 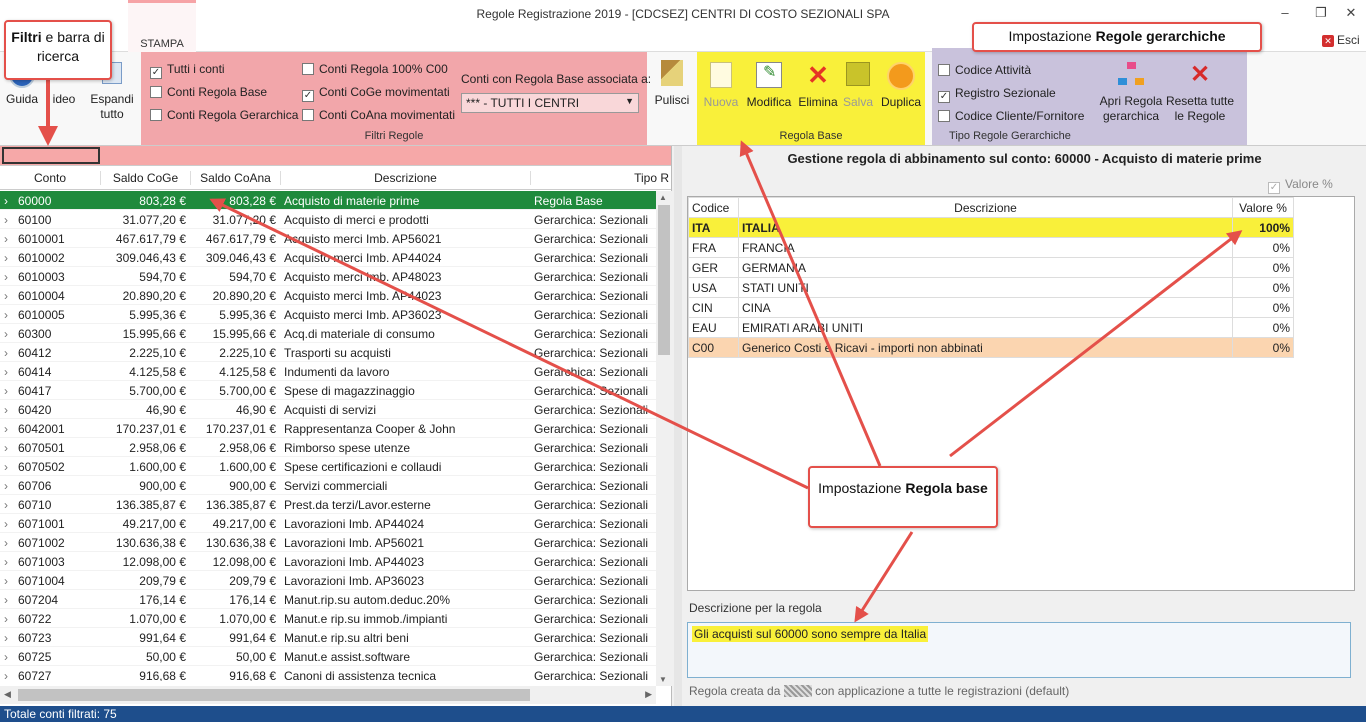 What do you see at coordinates (187, 70) in the screenshot?
I see `chk-tutti: ✓ Tutti i conti` at bounding box center [187, 70].